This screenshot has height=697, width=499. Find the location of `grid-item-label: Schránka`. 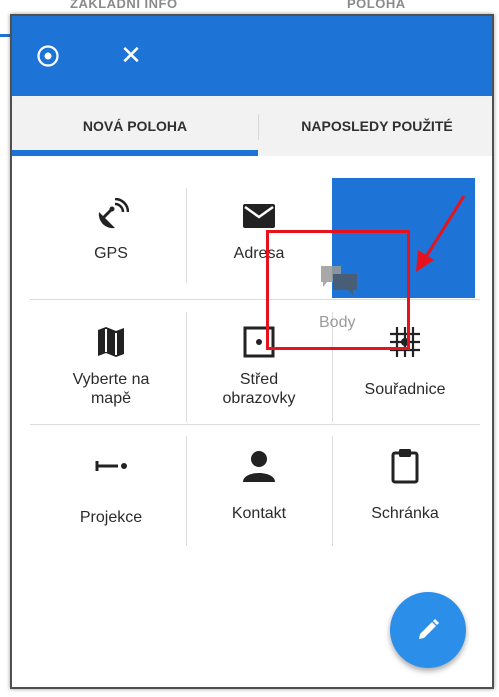

grid-item-label: Schránka is located at coordinates (405, 513).